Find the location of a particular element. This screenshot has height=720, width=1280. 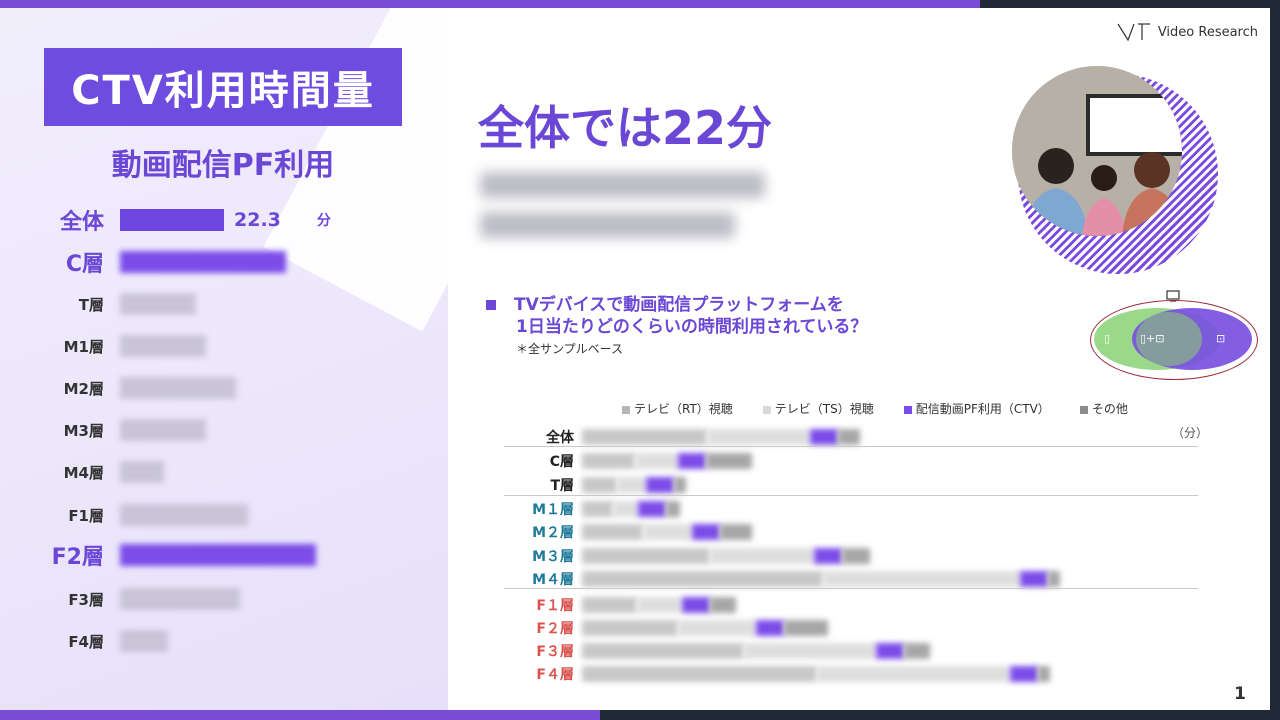

legend-item: 配信動画PF利用（CTV） is located at coordinates (976, 408).